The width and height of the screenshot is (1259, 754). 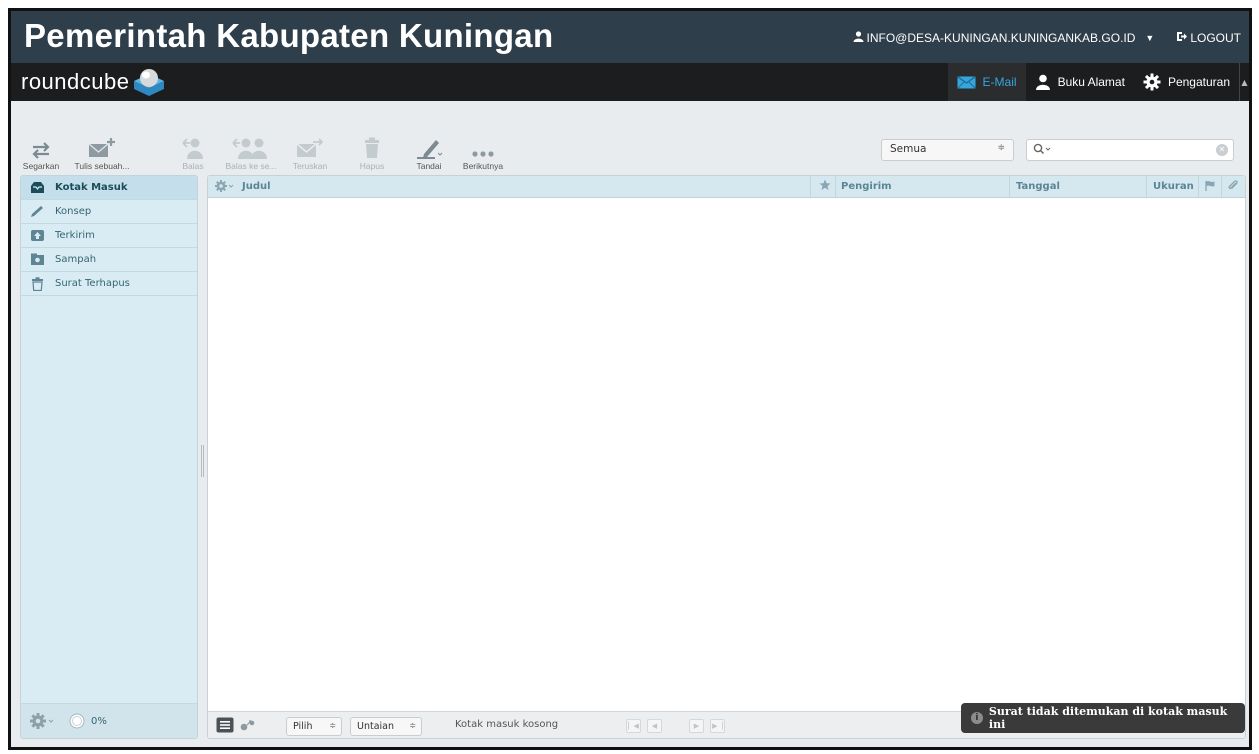 What do you see at coordinates (1210, 187) in the screenshot?
I see `flag-icon` at bounding box center [1210, 187].